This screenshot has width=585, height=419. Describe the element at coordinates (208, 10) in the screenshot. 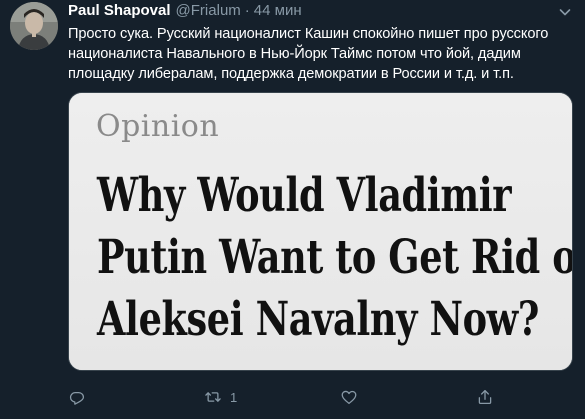

I see `author-handle: @Frialum` at that location.